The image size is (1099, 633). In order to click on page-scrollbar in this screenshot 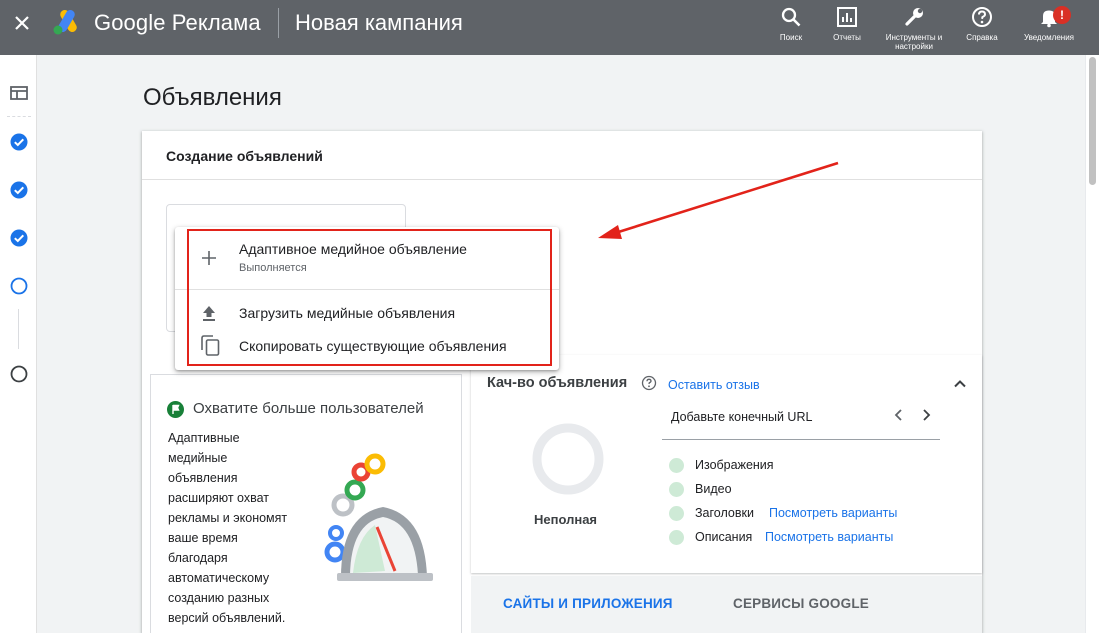, I will do `click(1092, 344)`.